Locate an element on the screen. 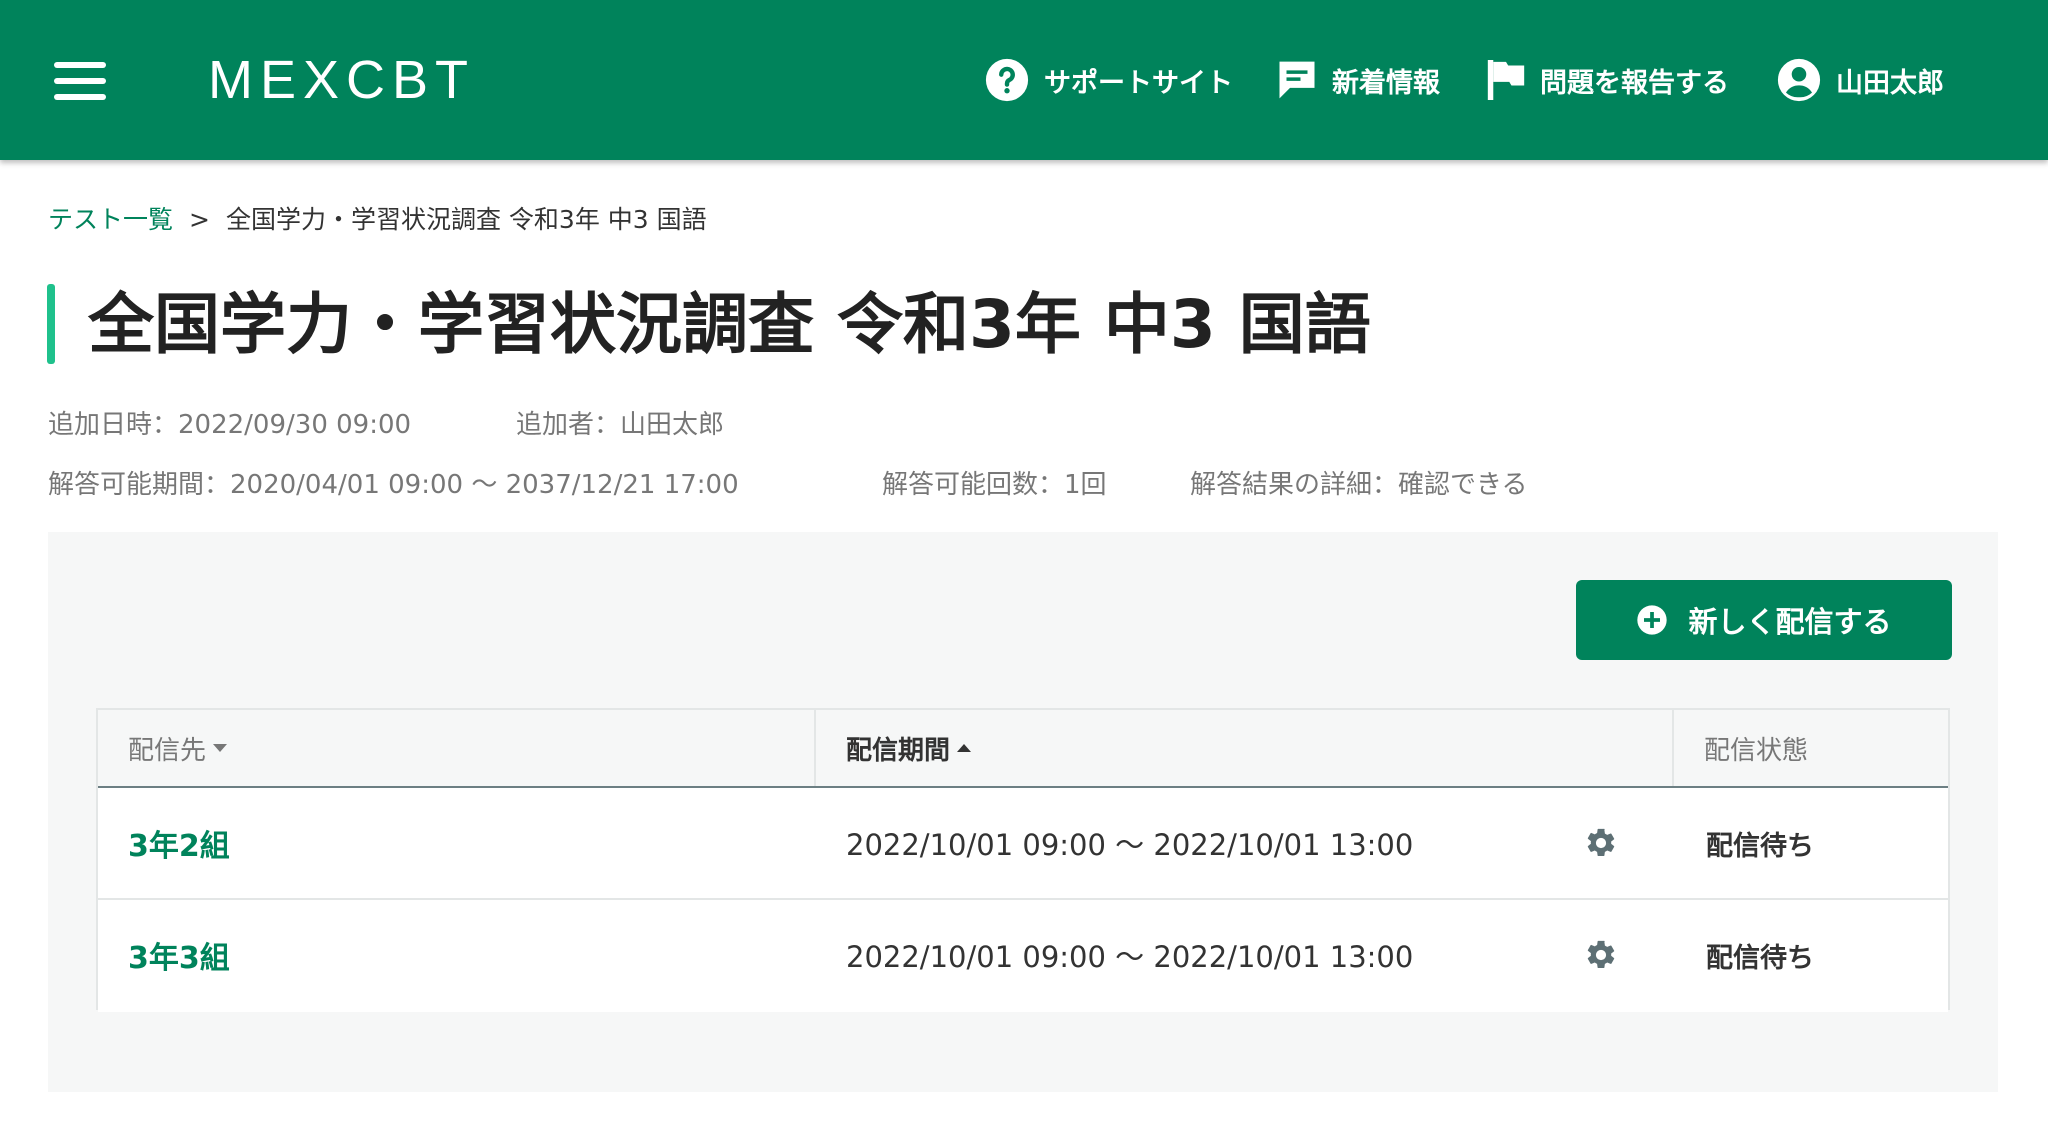 The height and width of the screenshot is (1136, 2048). row-destination-link: 3年2組 is located at coordinates (179, 843).